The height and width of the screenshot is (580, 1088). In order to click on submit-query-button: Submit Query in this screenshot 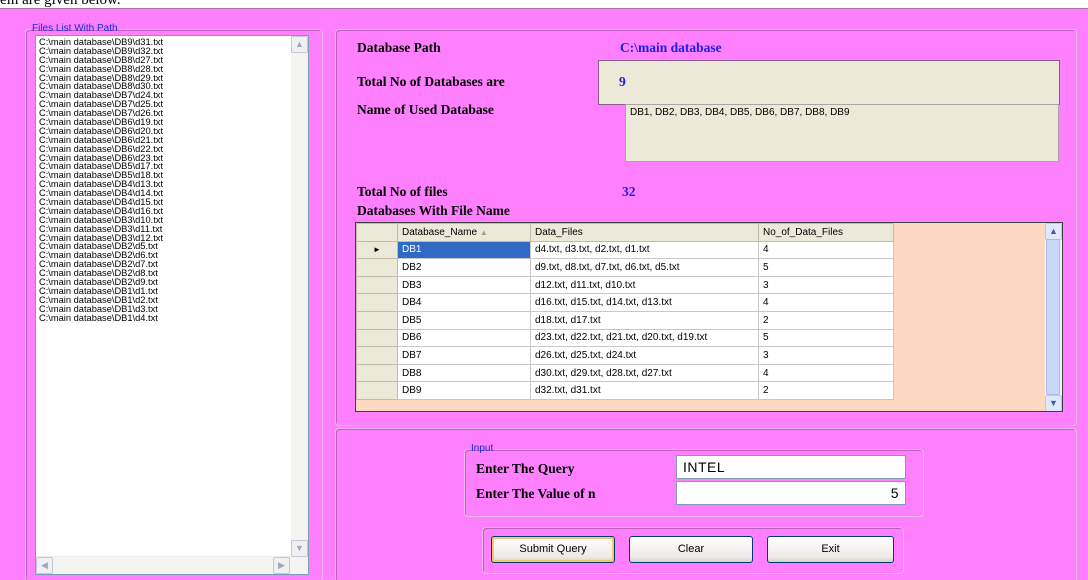, I will do `click(553, 549)`.